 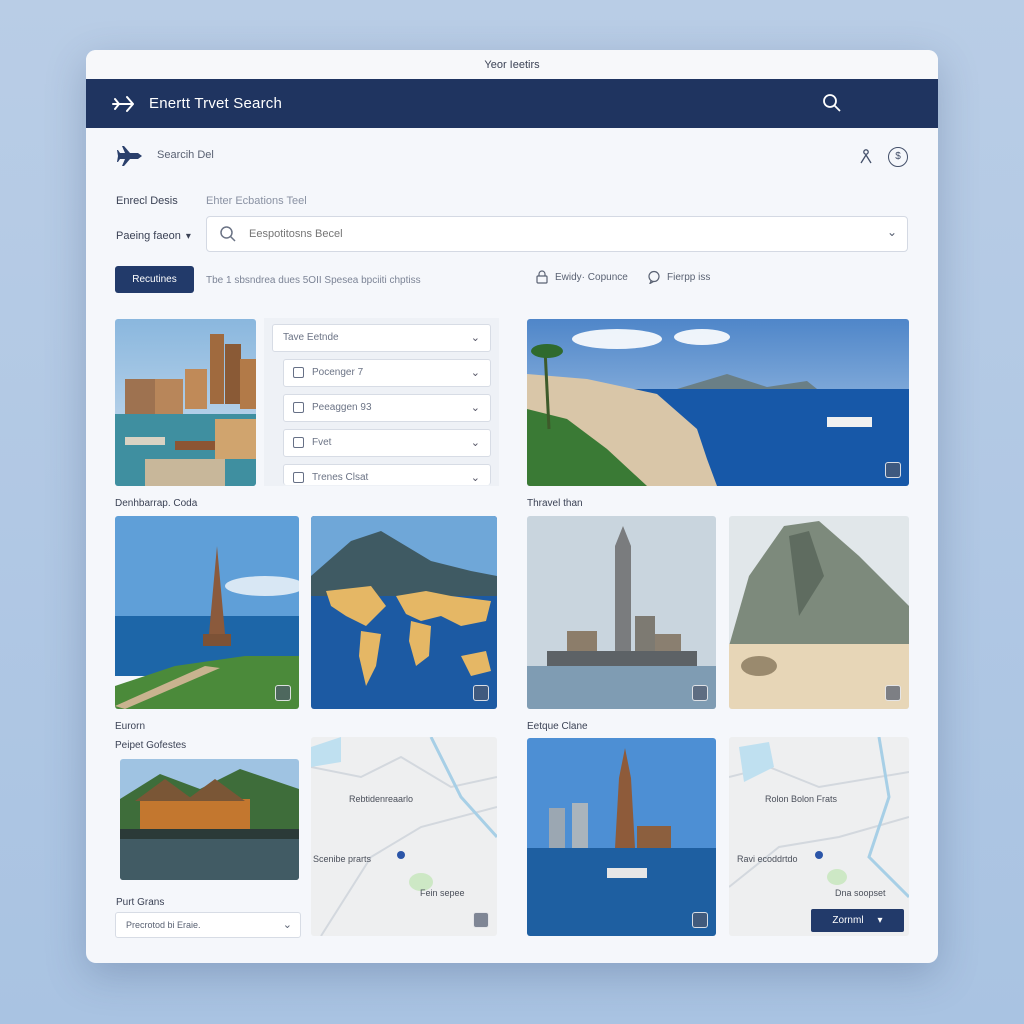 What do you see at coordinates (381, 799) in the screenshot?
I see `map-label: Rebtidenreaarlo` at bounding box center [381, 799].